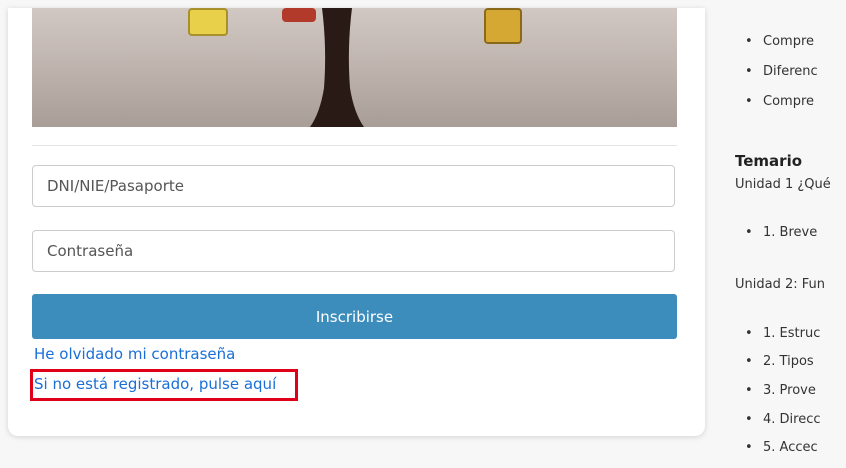  What do you see at coordinates (769, 161) in the screenshot?
I see `temario-heading: Temario` at bounding box center [769, 161].